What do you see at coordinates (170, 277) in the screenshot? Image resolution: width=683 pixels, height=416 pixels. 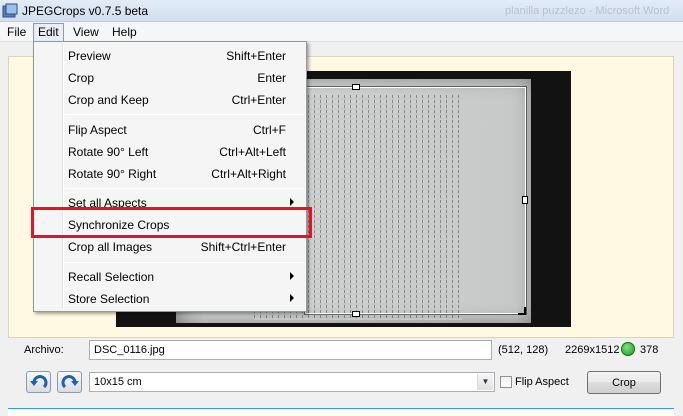 I see `menu-item-recall-selection: Recall Selection` at bounding box center [170, 277].